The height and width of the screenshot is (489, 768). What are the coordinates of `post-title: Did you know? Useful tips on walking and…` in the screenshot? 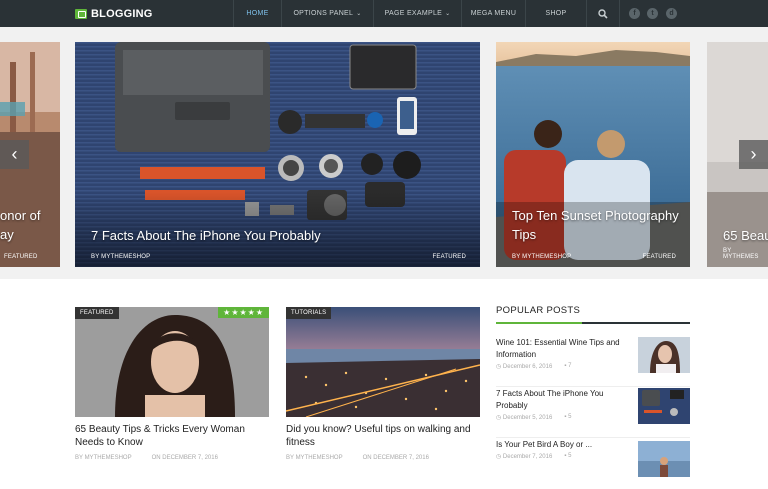 It's located at (383, 436).